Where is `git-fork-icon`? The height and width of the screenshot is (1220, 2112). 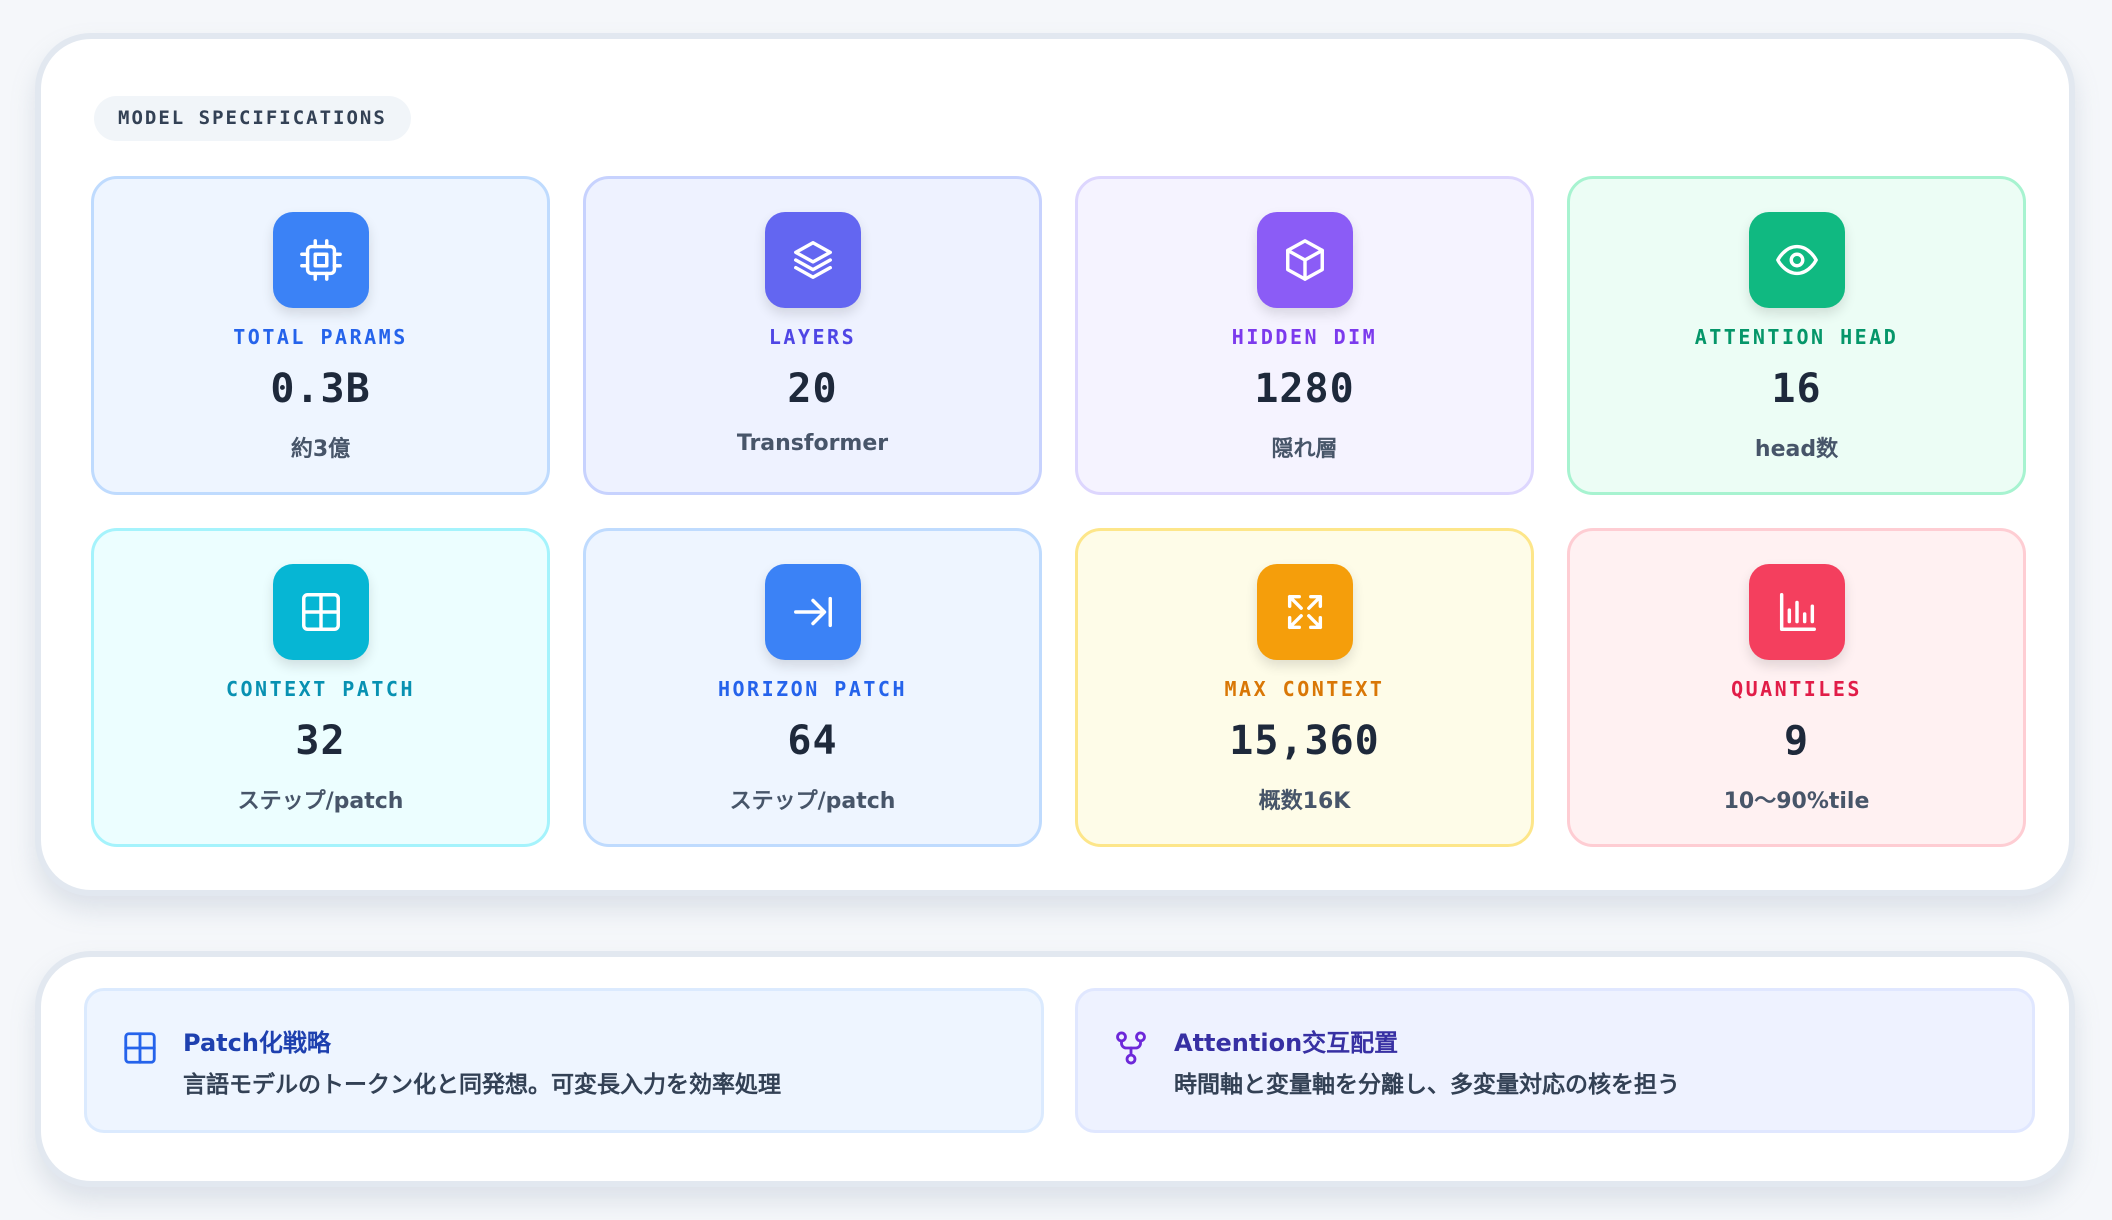 git-fork-icon is located at coordinates (1131, 1048).